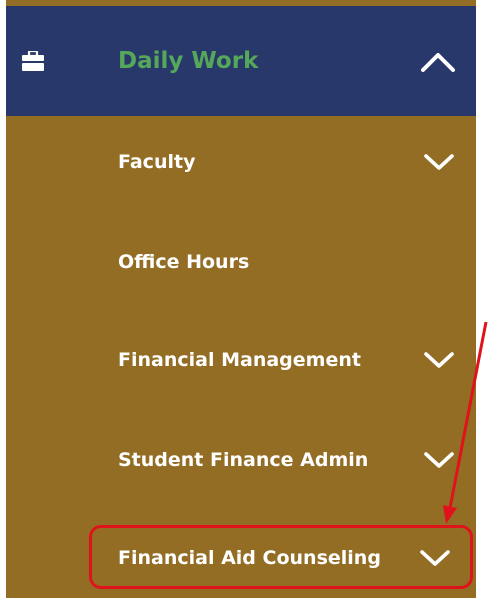 The width and height of the screenshot is (488, 609). What do you see at coordinates (438, 62) in the screenshot?
I see `chevron-up-icon` at bounding box center [438, 62].